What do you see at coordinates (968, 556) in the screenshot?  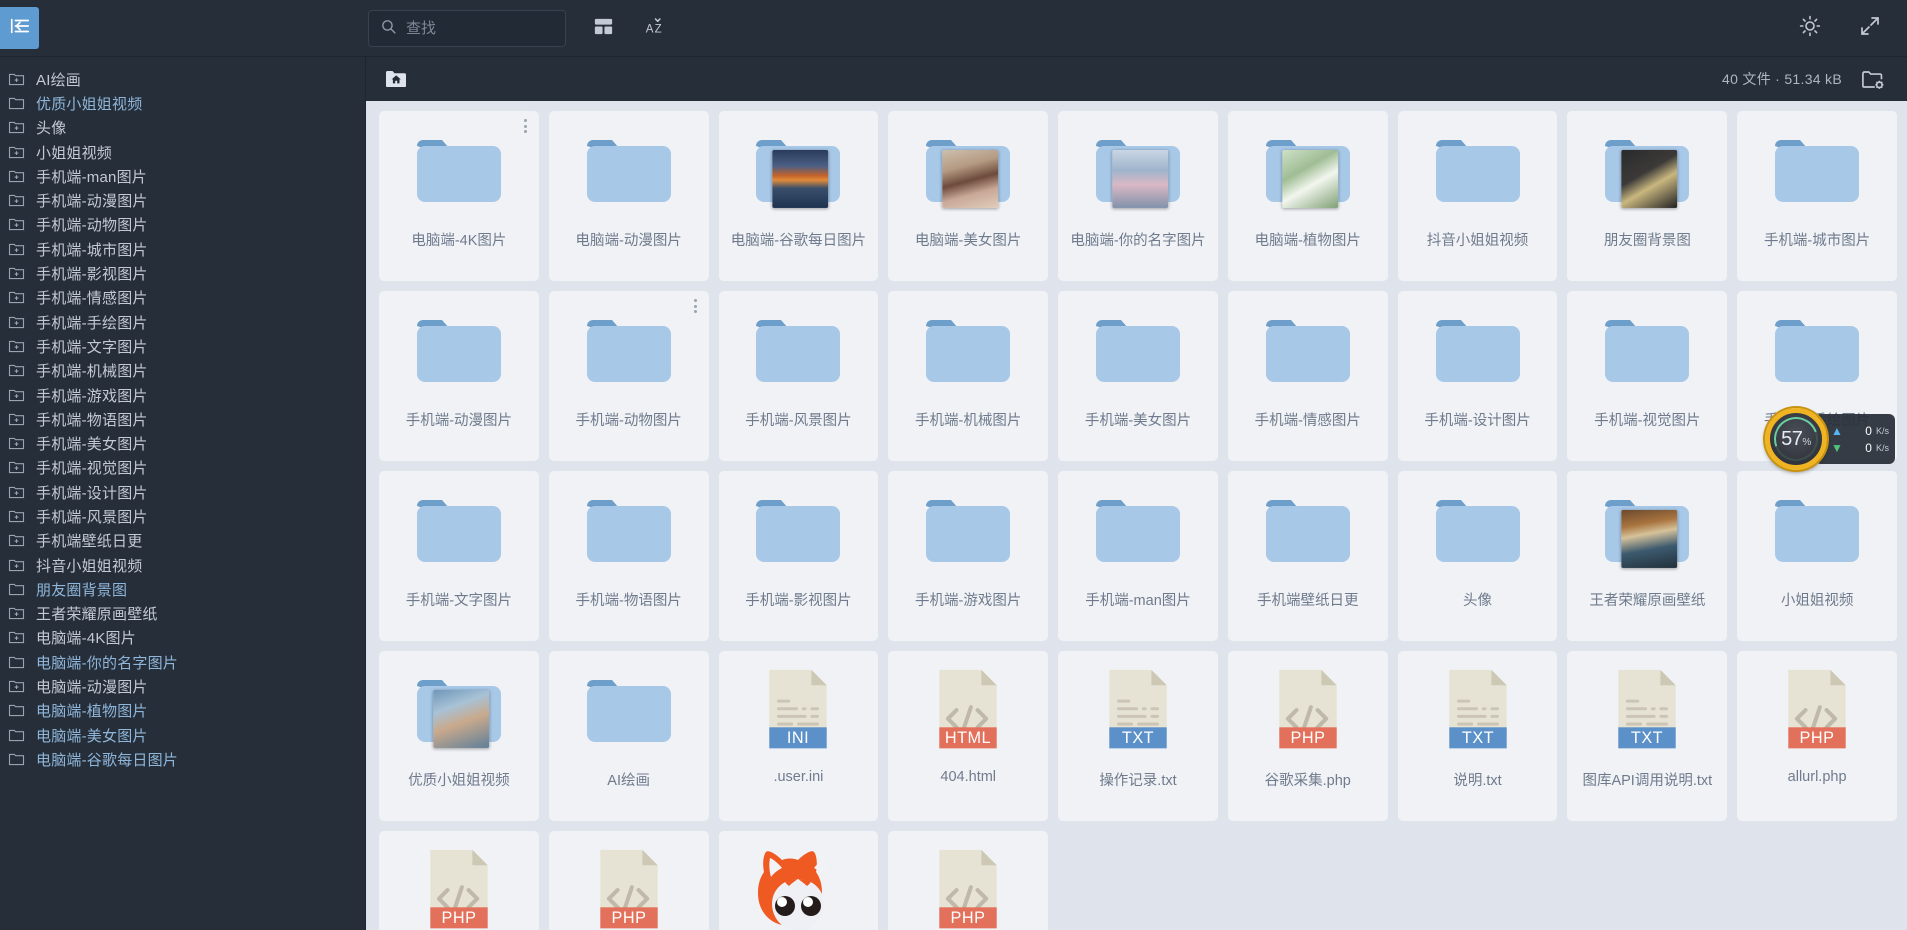 I see `folder-card: 手机端-游戏图片` at bounding box center [968, 556].